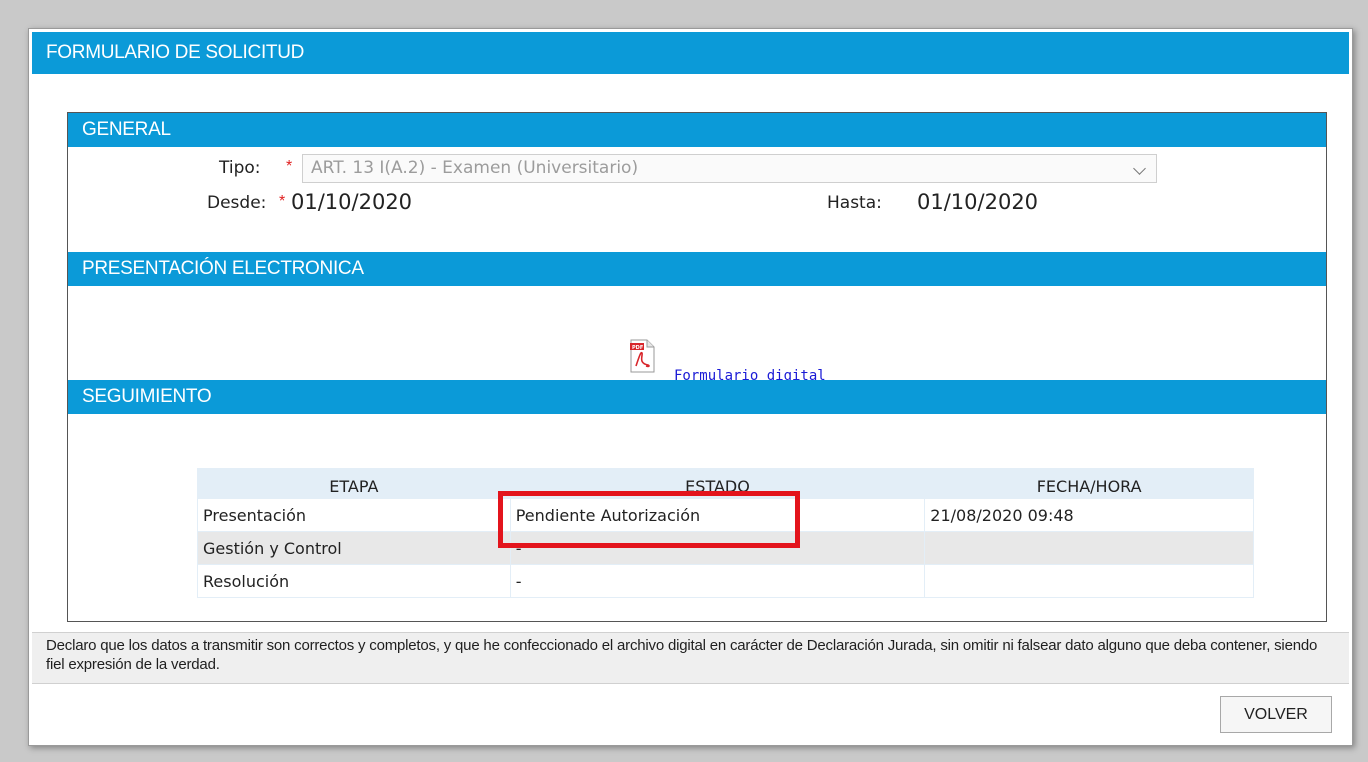 This screenshot has width=1368, height=762. I want to click on table-row: Resolución -, so click(725, 581).